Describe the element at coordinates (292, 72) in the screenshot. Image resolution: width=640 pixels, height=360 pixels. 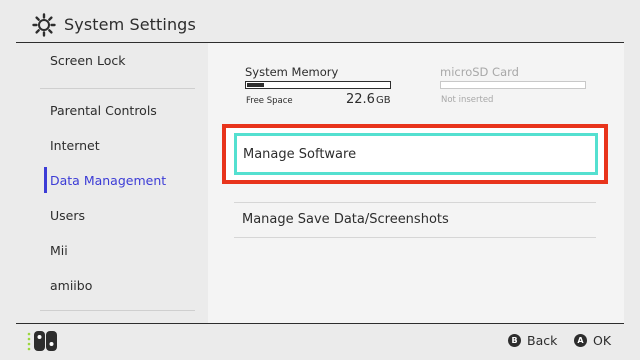
I see `system-memory-label: System Memory` at that location.